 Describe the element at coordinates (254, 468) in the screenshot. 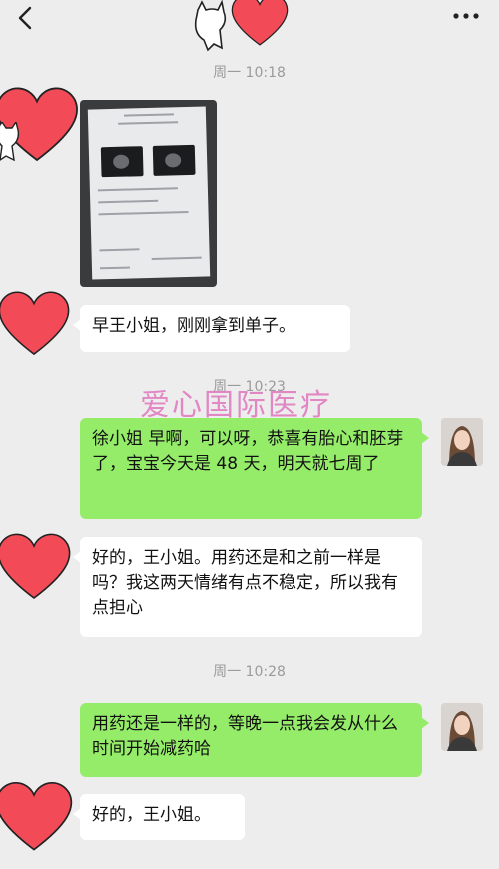

I see `outgoing-message: 徐小姐 早啊，可以呀，恭喜有胎心和胚芽了，宝宝今天是 48 天，明天就七周了` at that location.